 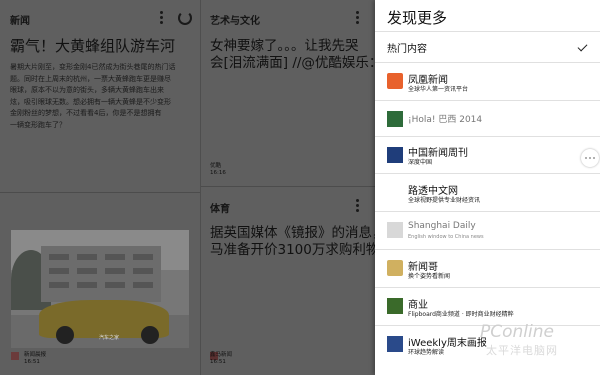 I want to click on watermark-logo: PConline 太平洋电脑网, so click(x=519, y=339).